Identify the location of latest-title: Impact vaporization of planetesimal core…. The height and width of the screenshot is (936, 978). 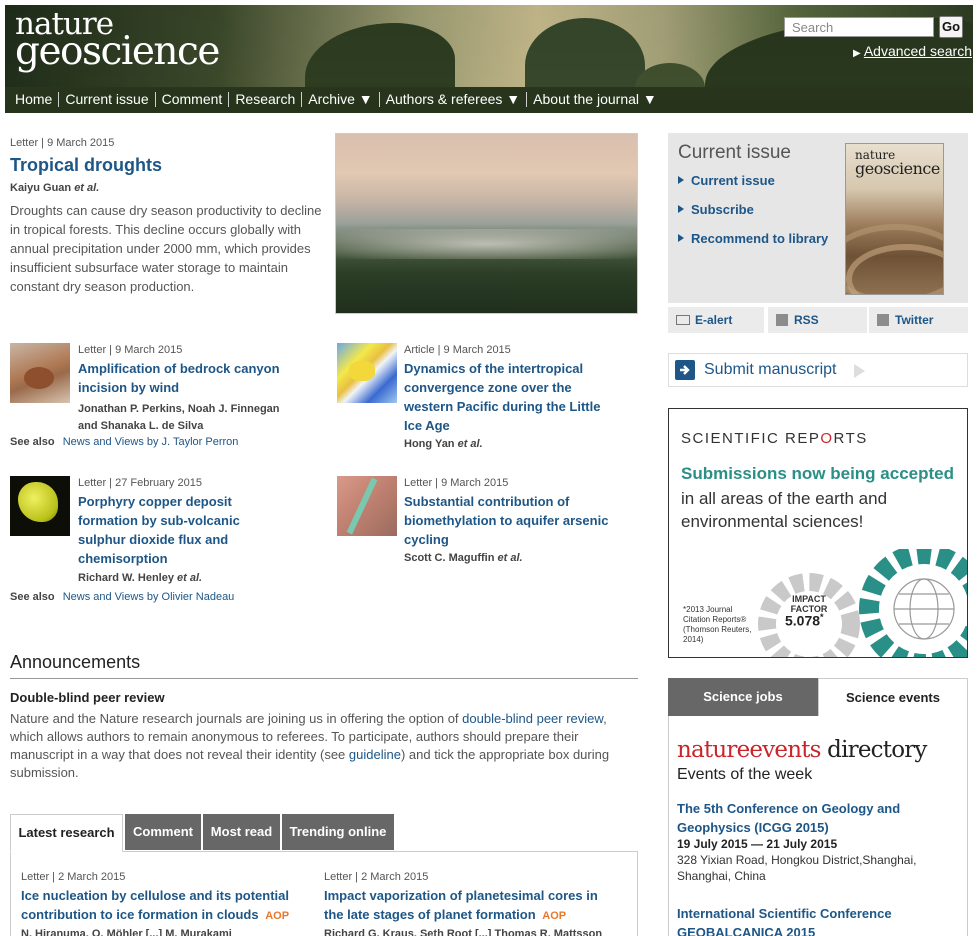
(461, 906).